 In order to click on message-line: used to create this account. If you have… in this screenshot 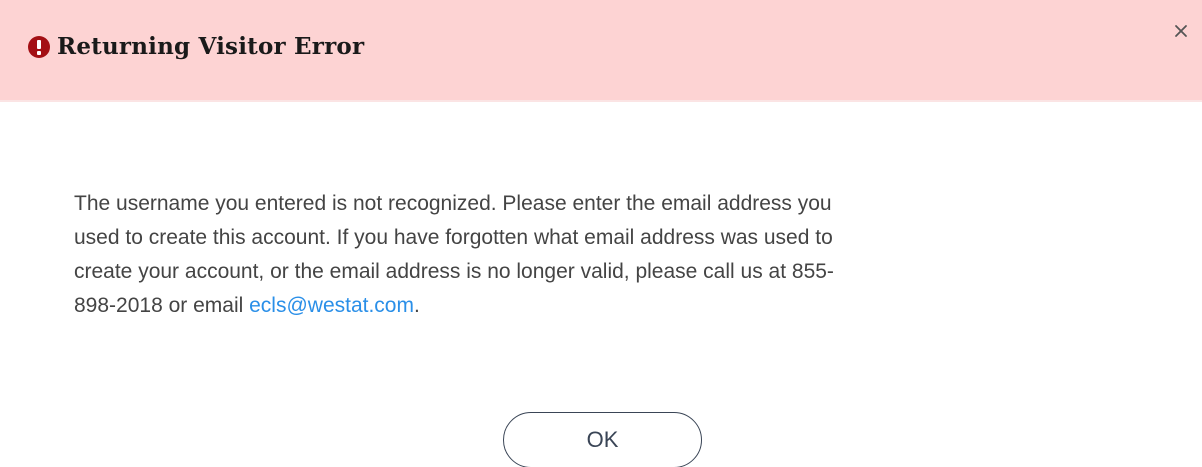, I will do `click(453, 237)`.